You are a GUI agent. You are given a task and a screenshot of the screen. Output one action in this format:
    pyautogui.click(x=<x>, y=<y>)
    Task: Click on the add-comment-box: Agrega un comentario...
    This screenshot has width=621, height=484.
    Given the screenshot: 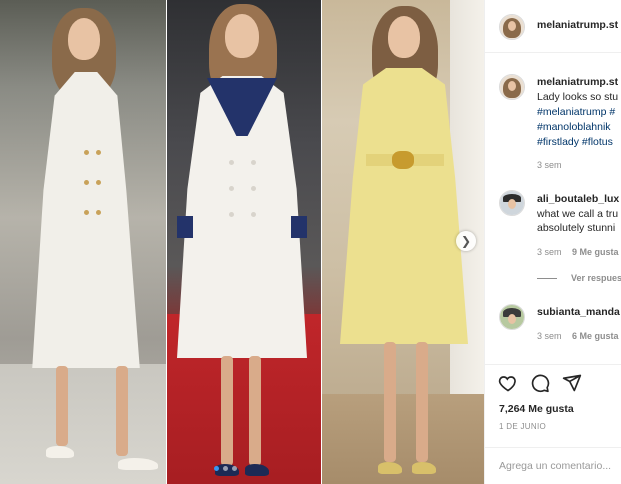 What is the action you would take?
    pyautogui.click(x=553, y=465)
    